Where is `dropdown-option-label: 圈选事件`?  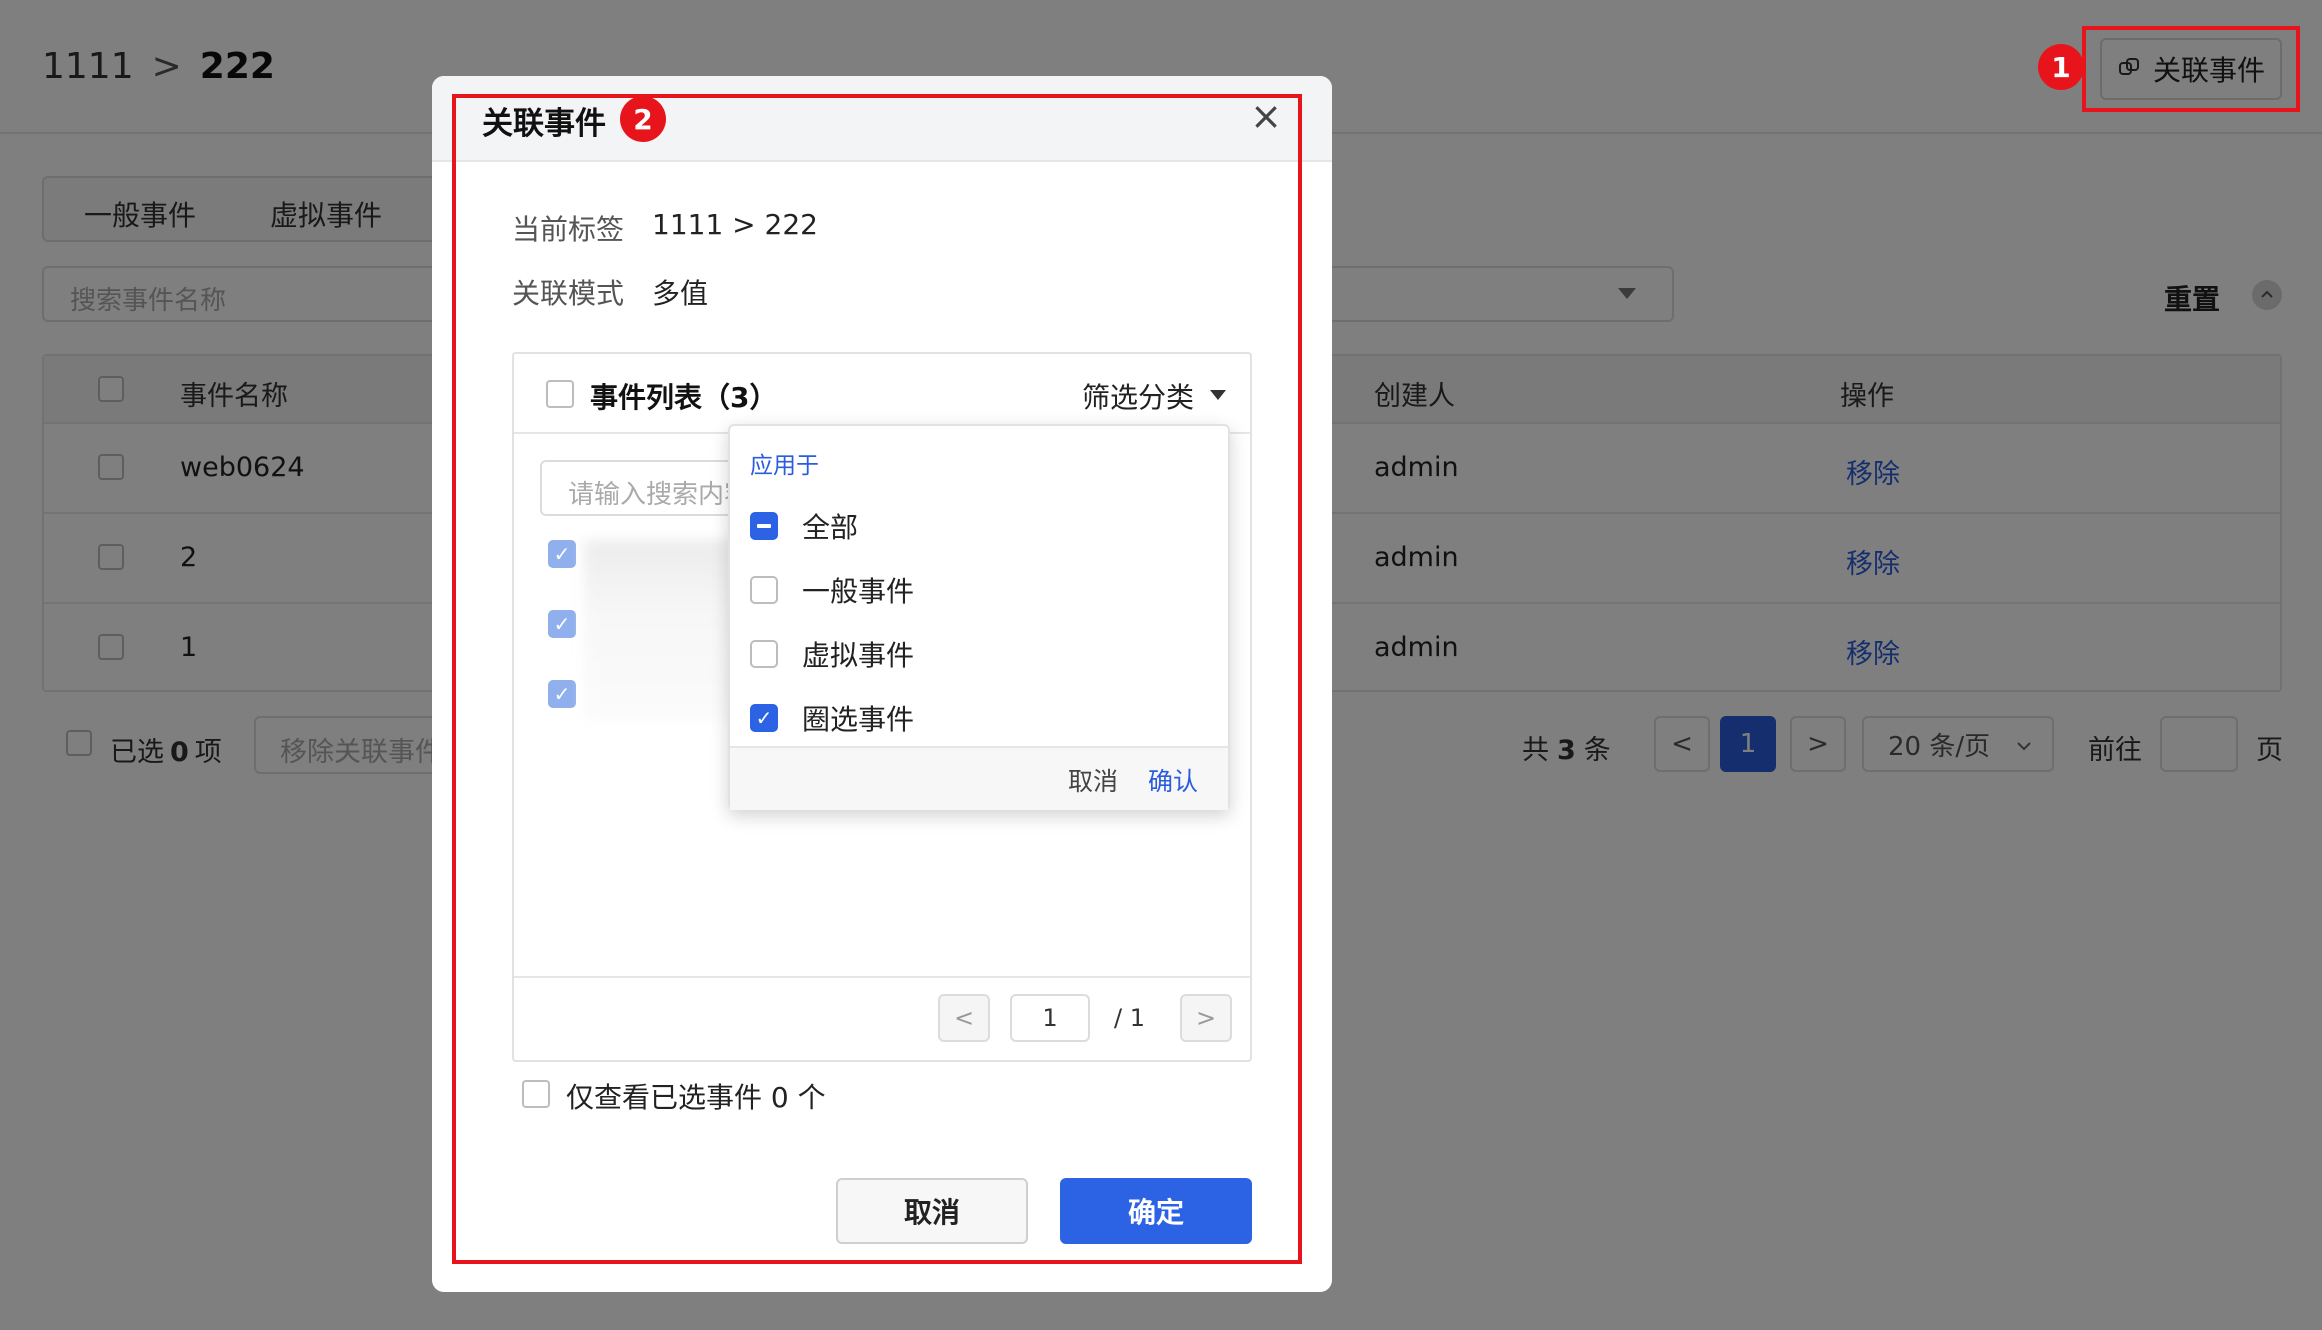 dropdown-option-label: 圈选事件 is located at coordinates (858, 719).